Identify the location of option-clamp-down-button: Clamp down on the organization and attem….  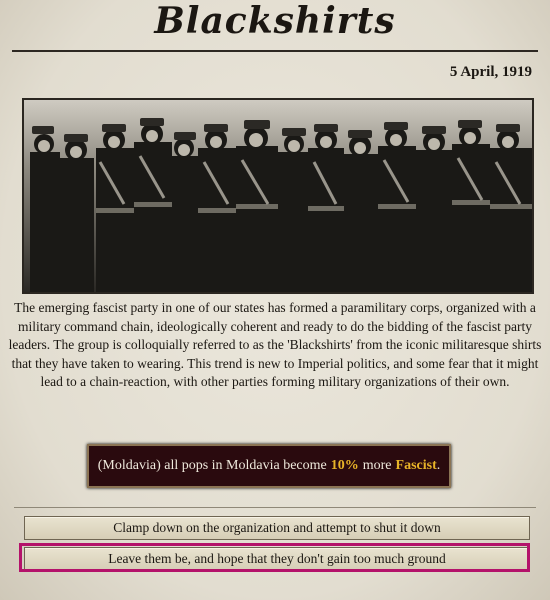
(277, 528).